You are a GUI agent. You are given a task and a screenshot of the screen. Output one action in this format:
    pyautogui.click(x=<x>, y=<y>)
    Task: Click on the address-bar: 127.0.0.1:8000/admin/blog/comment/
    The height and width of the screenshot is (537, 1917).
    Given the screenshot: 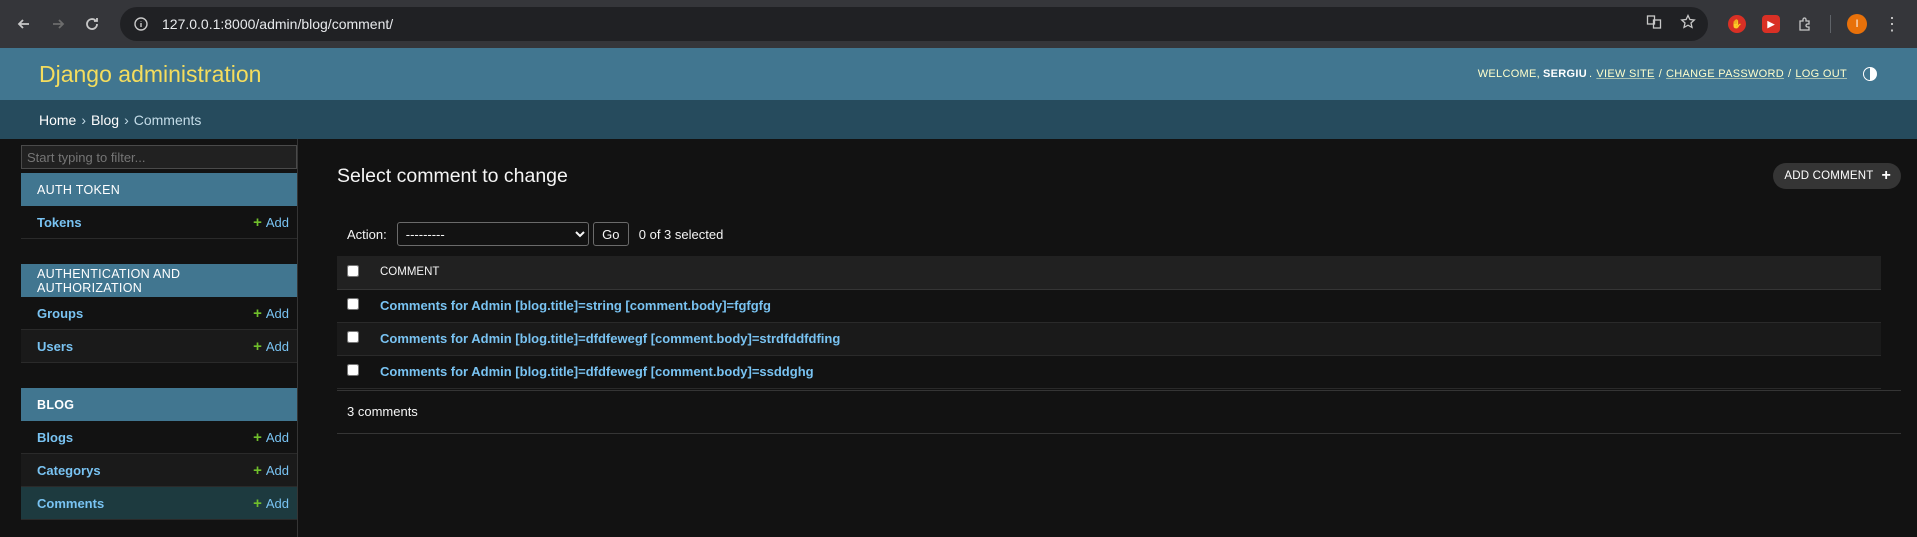 What is the action you would take?
    pyautogui.click(x=914, y=24)
    